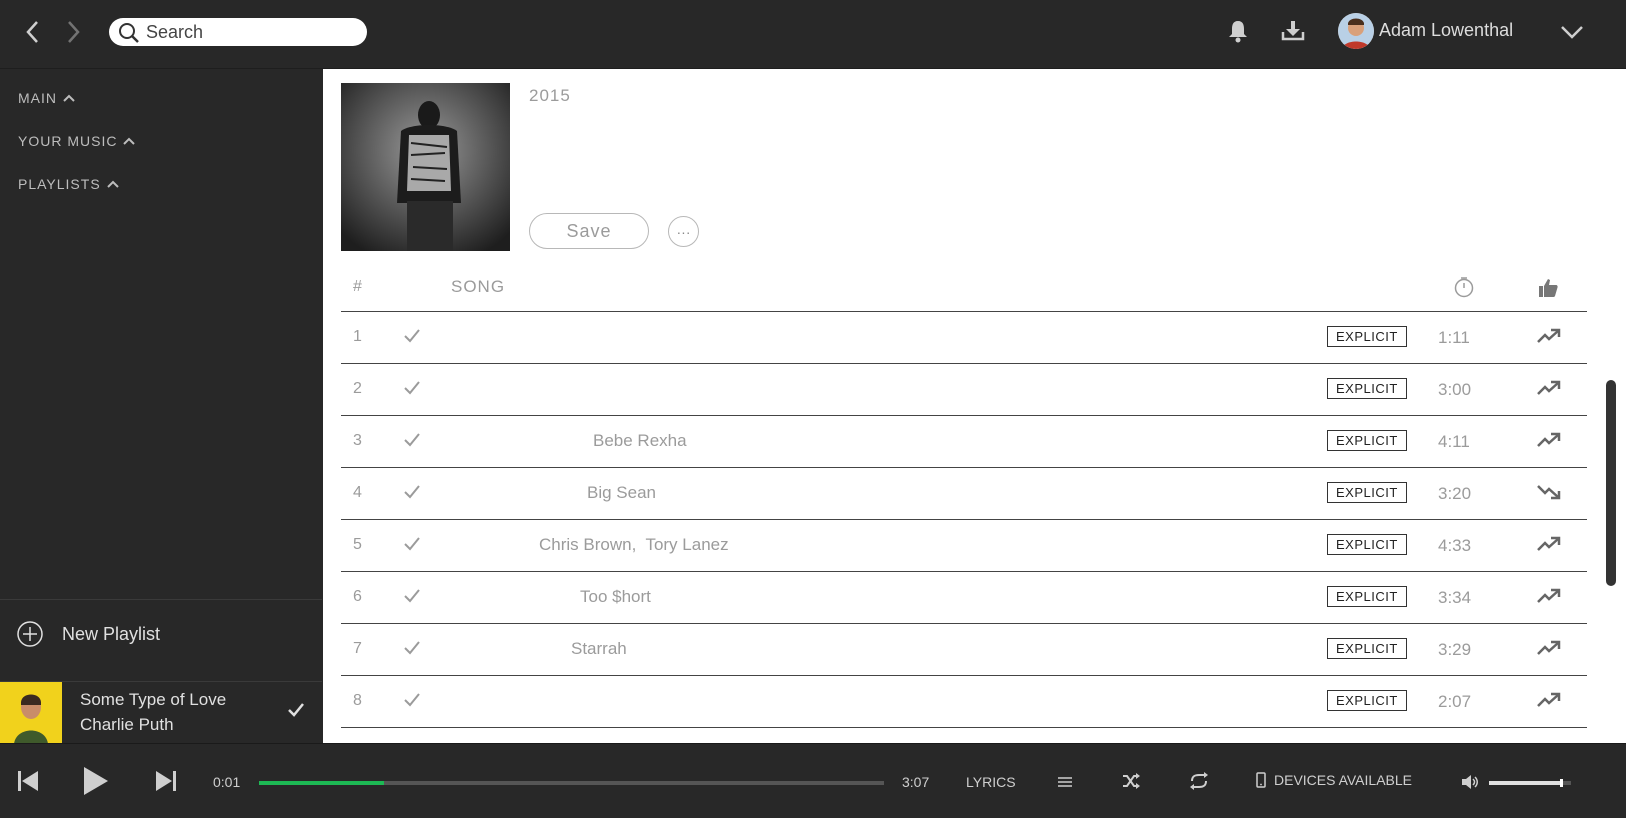  I want to click on track-number: 6, so click(357, 596).